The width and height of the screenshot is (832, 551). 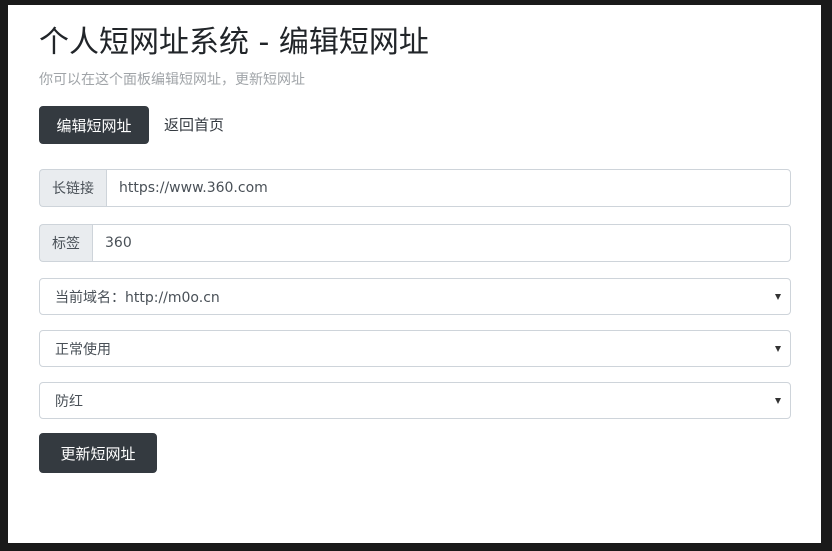 I want to click on long-url-group: 长链接, so click(x=415, y=188).